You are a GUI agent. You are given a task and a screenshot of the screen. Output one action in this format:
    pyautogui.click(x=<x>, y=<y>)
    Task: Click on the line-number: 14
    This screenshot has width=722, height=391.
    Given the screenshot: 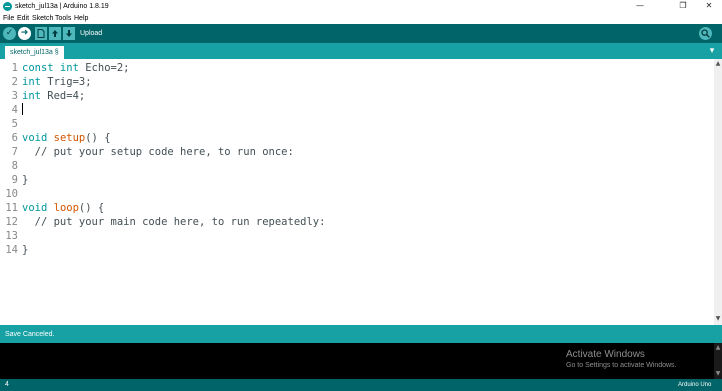 What is the action you would take?
    pyautogui.click(x=11, y=250)
    